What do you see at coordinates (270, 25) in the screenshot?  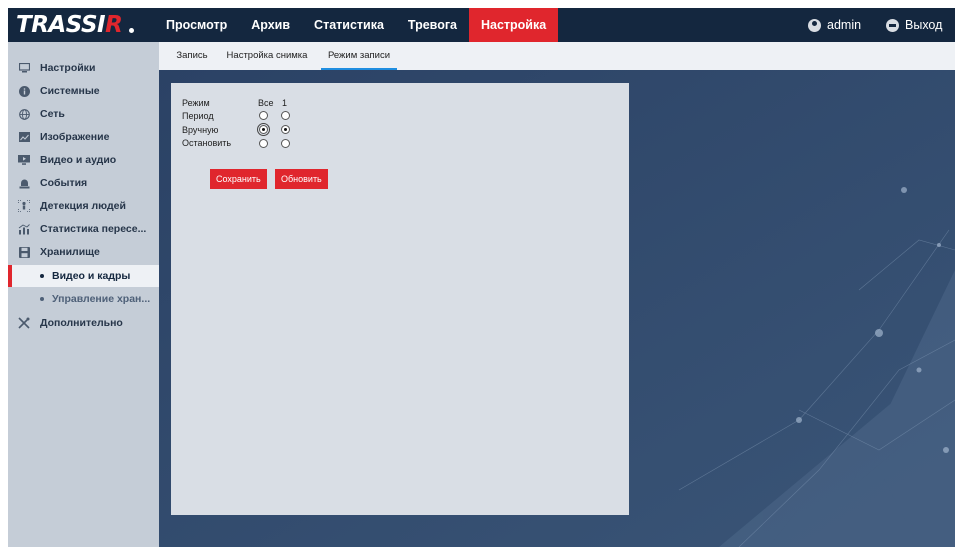 I see `nav-archive: Архив` at bounding box center [270, 25].